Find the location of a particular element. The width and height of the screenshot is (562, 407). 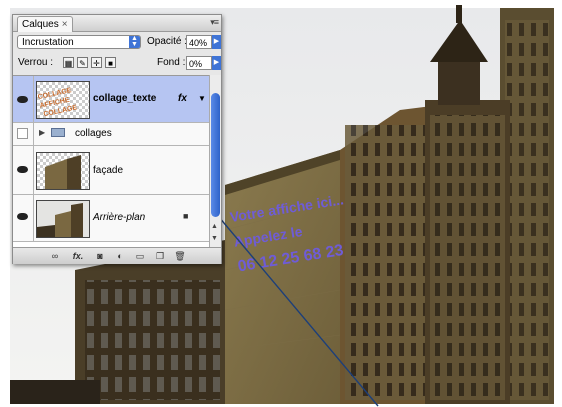

blend-mode-value: Incrustation is located at coordinates (48, 42).